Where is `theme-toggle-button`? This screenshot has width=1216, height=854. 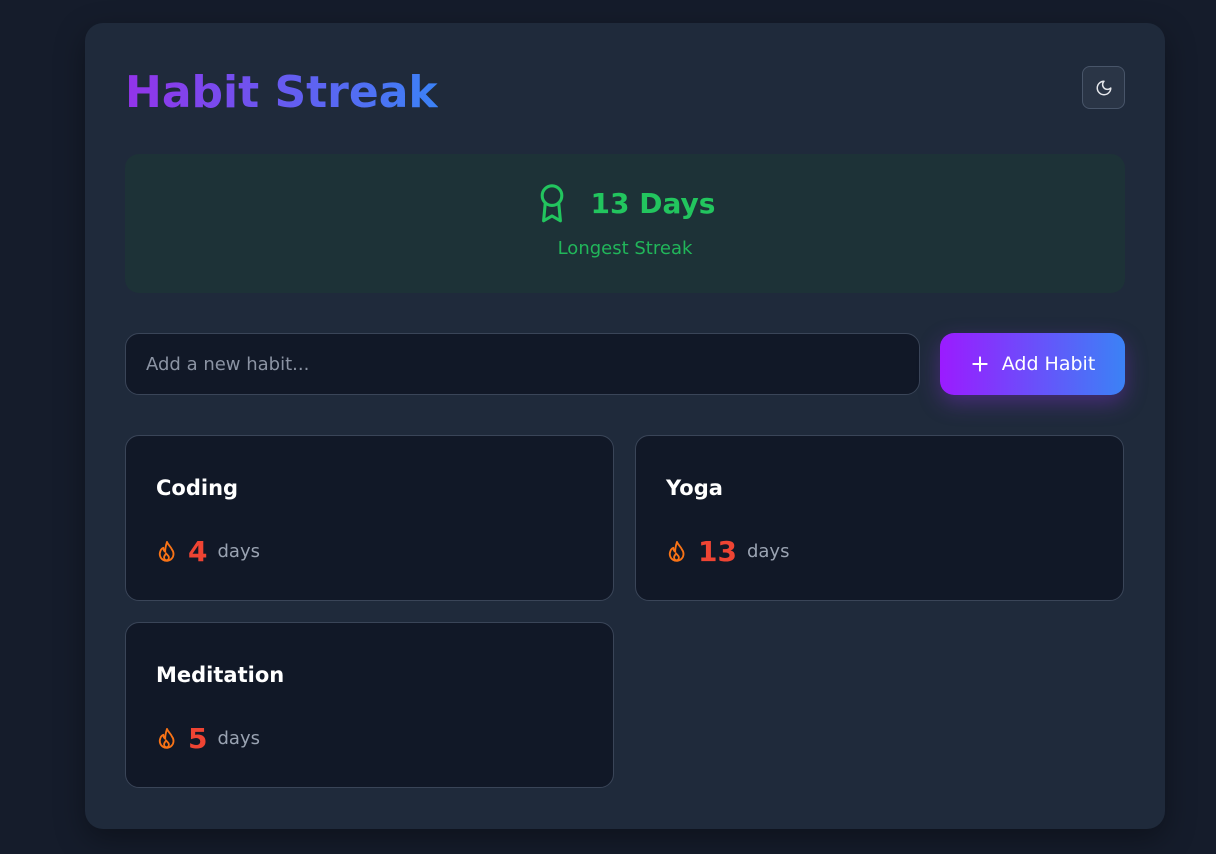 theme-toggle-button is located at coordinates (1103, 87).